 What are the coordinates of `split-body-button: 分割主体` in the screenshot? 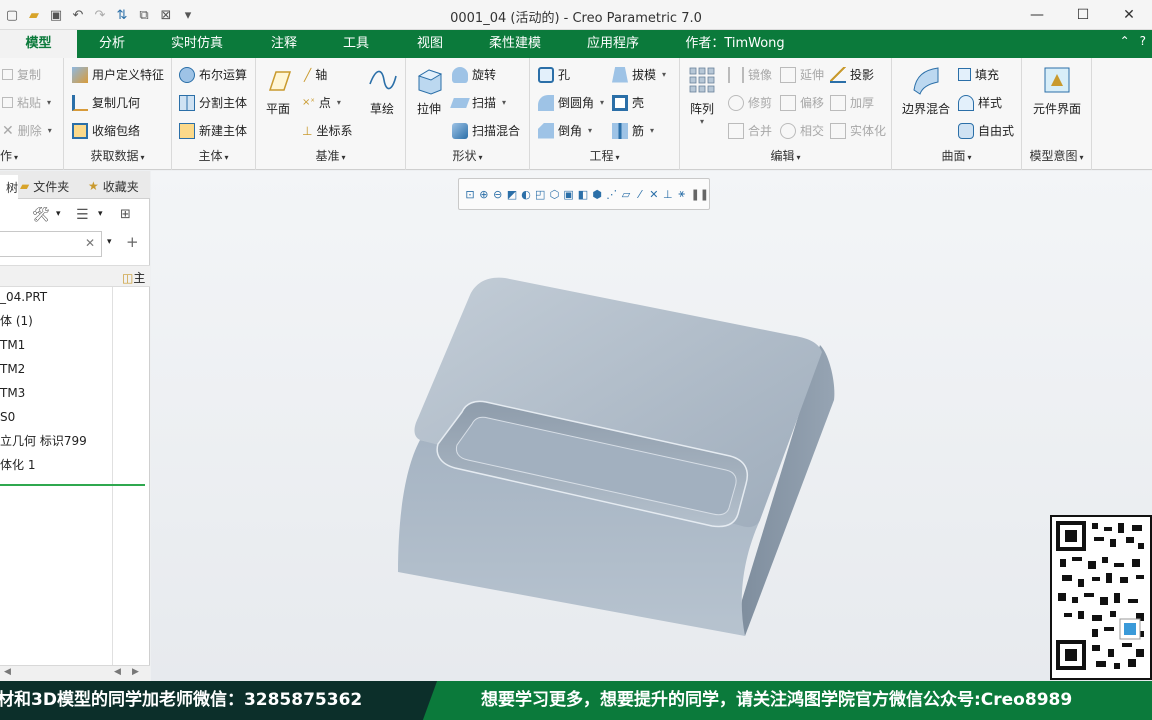 It's located at (213, 102).